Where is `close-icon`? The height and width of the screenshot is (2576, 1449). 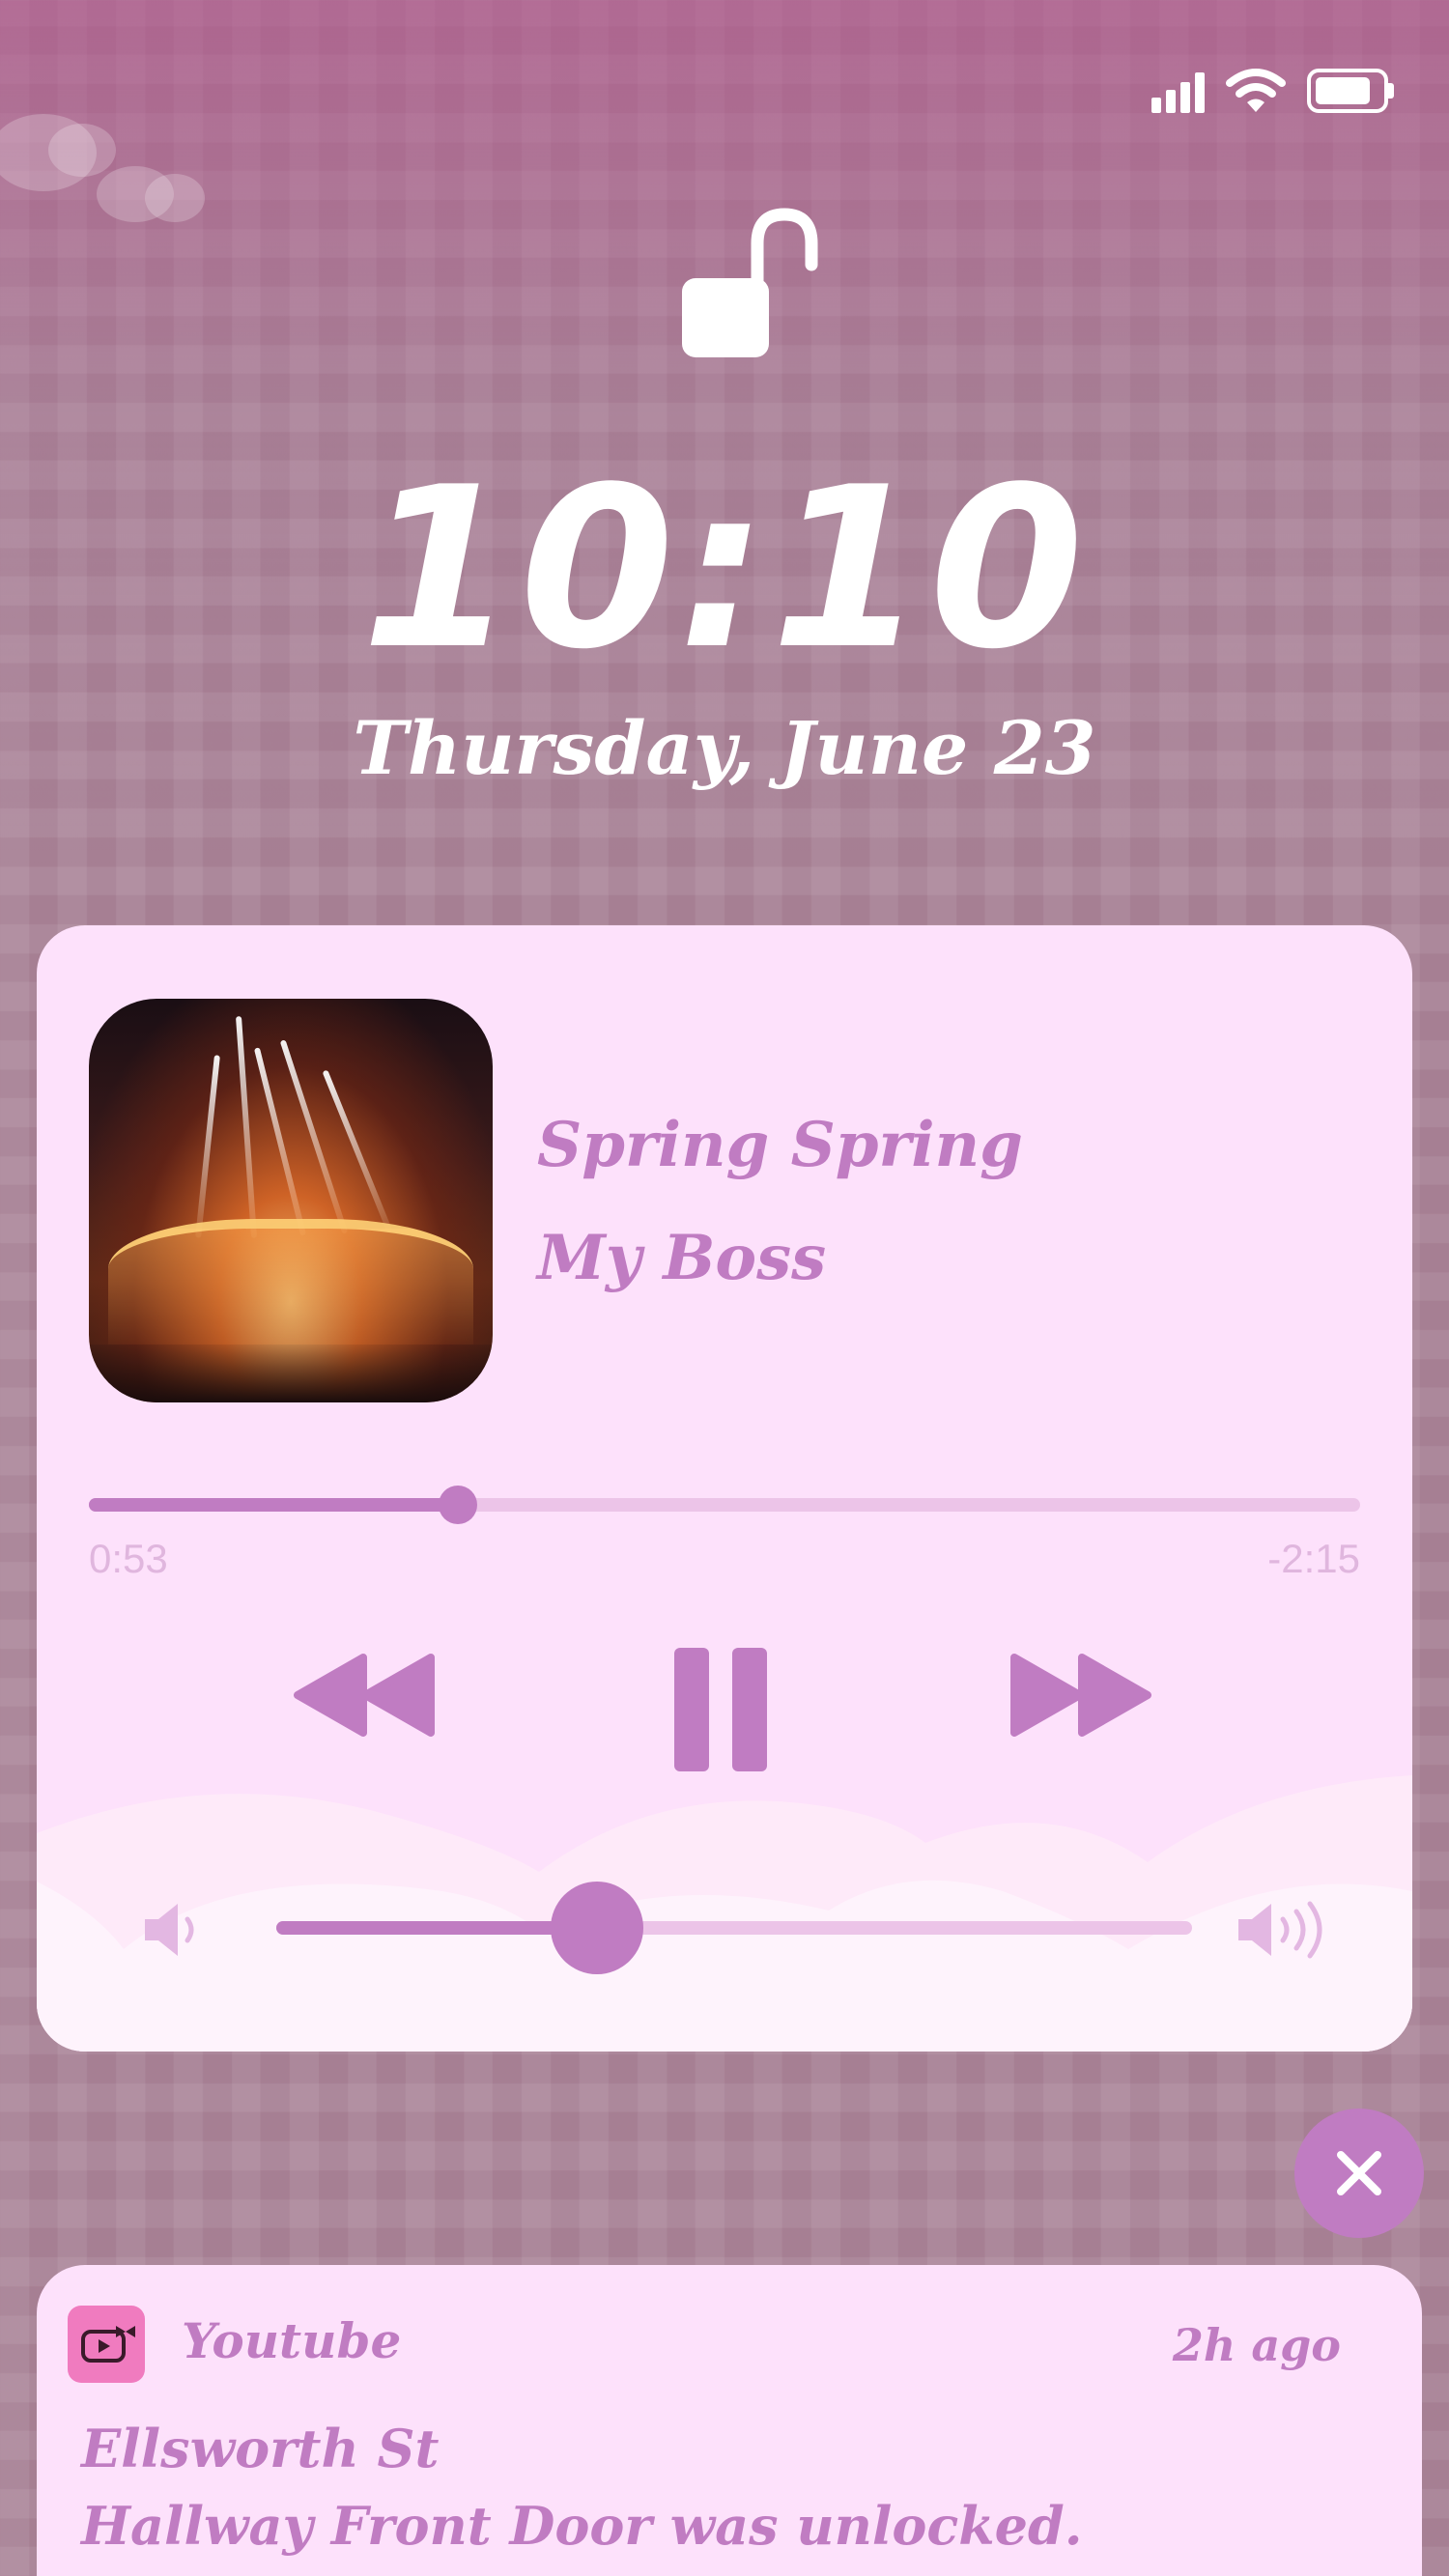 close-icon is located at coordinates (1359, 2173).